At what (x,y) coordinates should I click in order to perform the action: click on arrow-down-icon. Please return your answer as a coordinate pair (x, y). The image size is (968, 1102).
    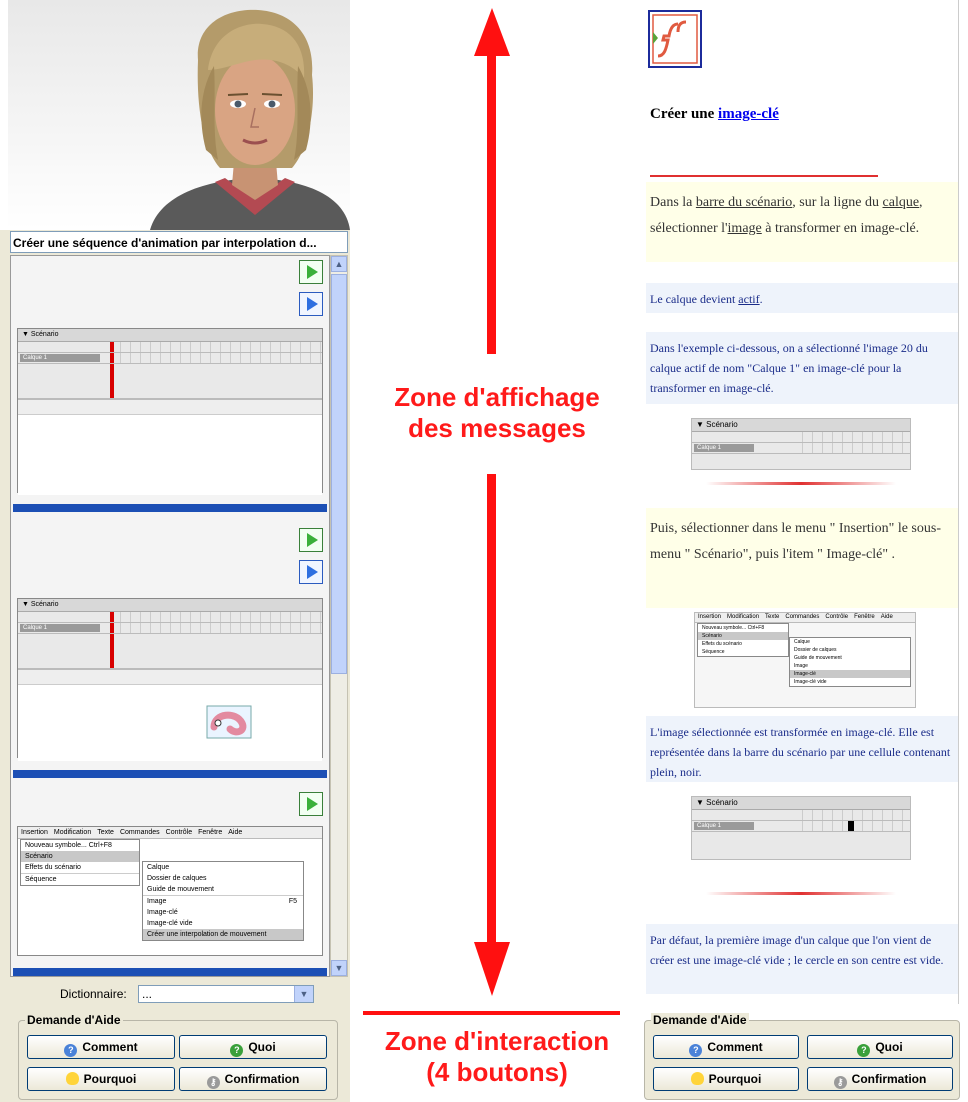
    Looking at the image, I should click on (492, 969).